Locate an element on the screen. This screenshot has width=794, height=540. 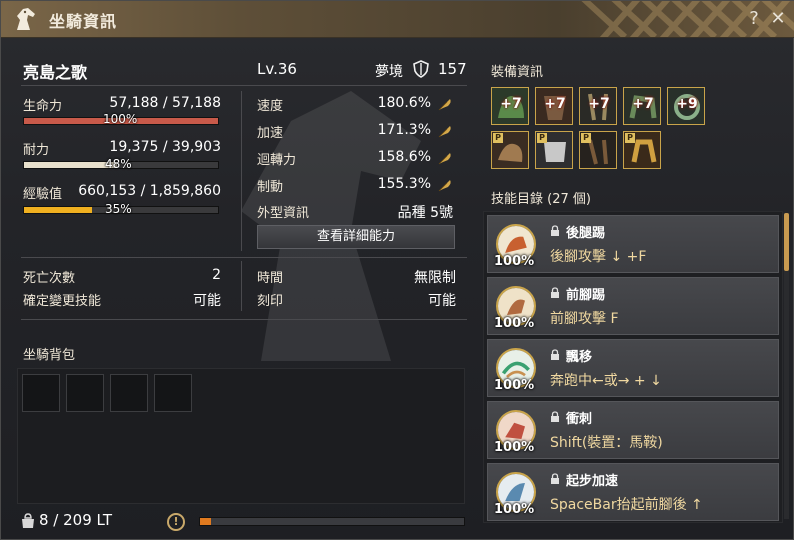
attr-brake-label: 制動 is located at coordinates (270, 187).